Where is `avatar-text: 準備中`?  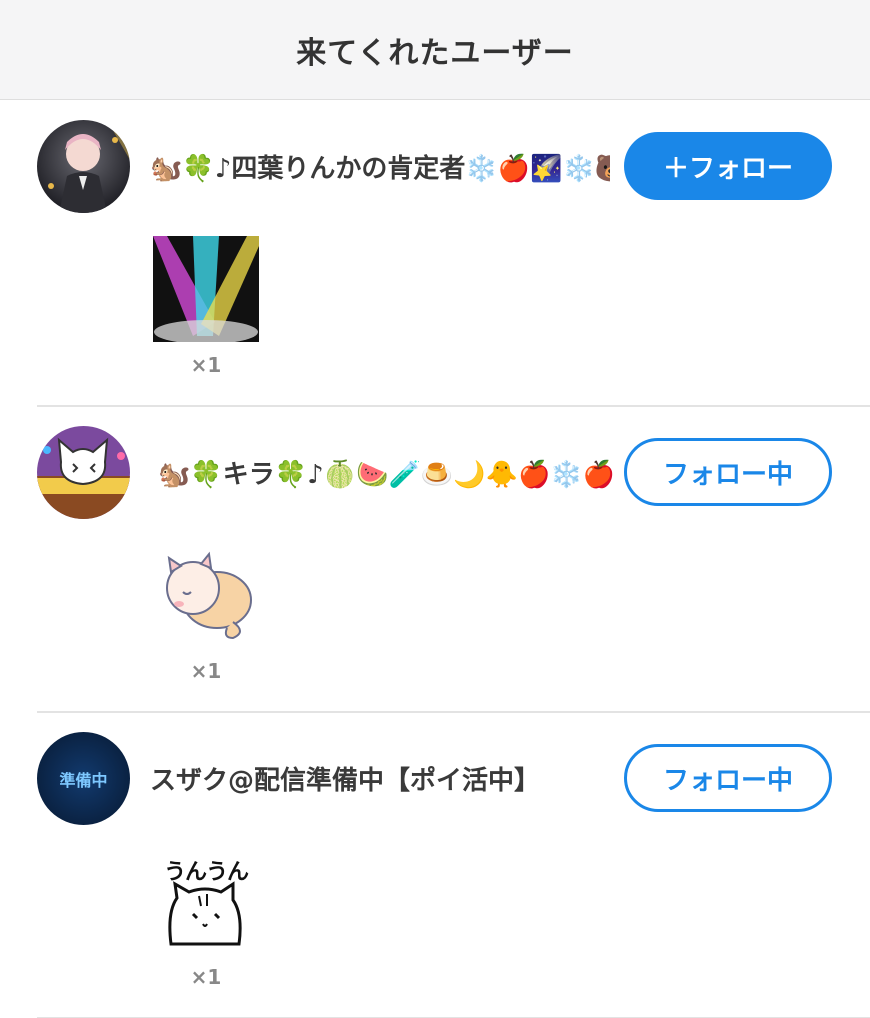 avatar-text: 準備中 is located at coordinates (83, 780).